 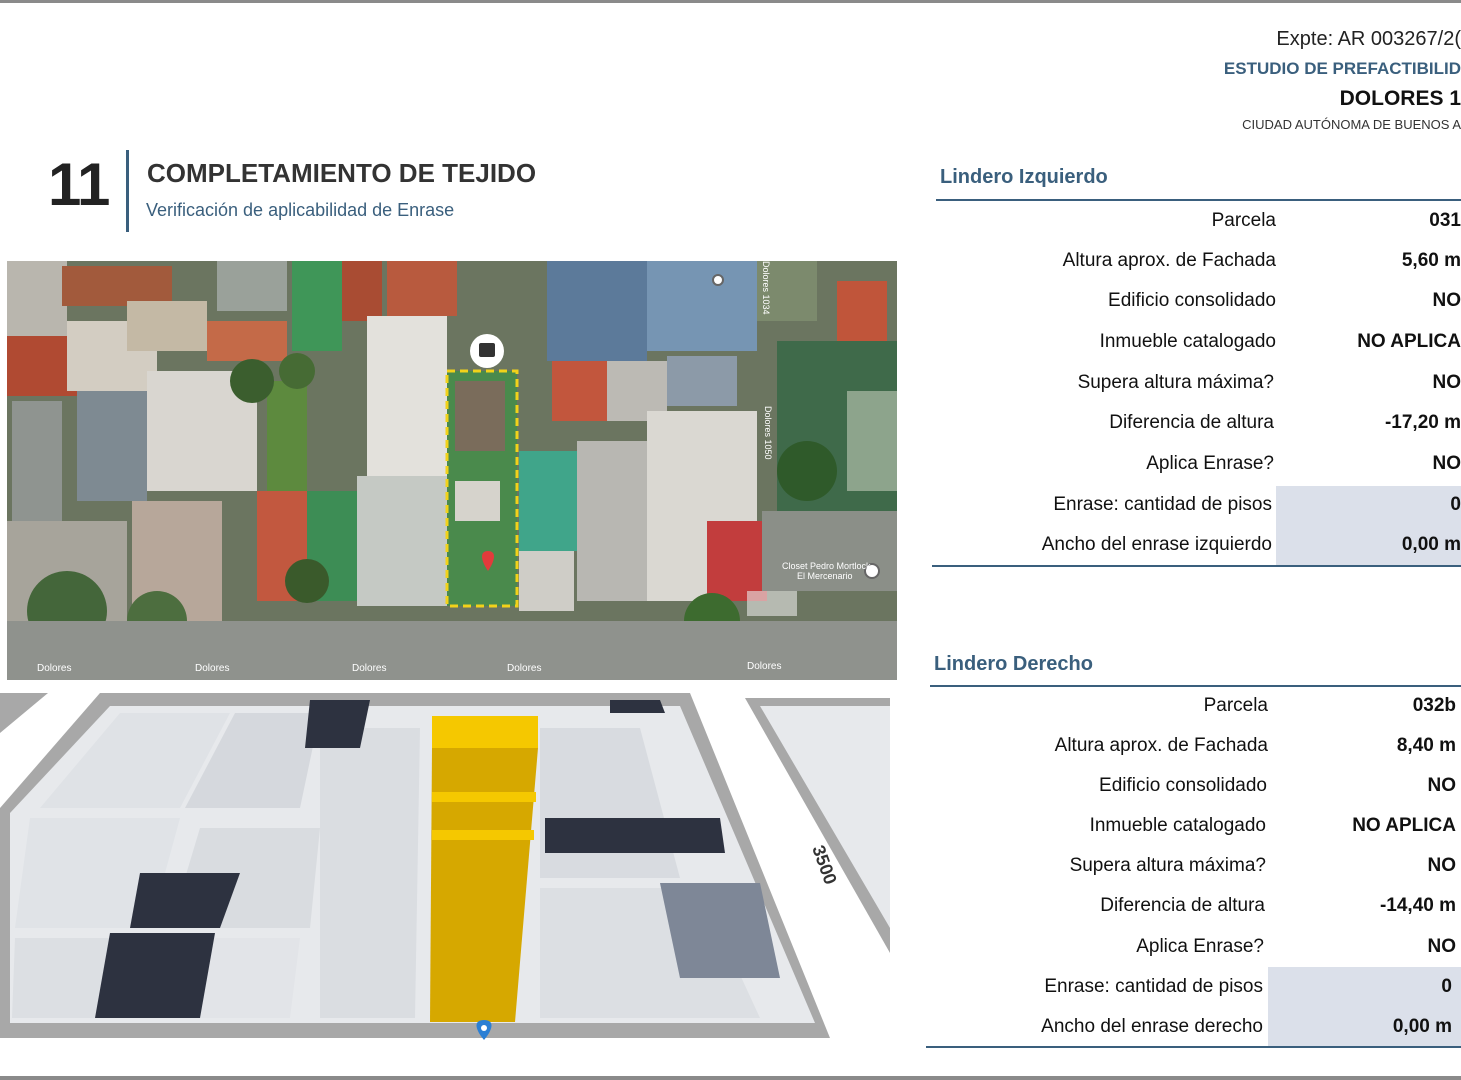 I want to click on table-row: Ancho del enrase izquierdo, so click(x=1106, y=545).